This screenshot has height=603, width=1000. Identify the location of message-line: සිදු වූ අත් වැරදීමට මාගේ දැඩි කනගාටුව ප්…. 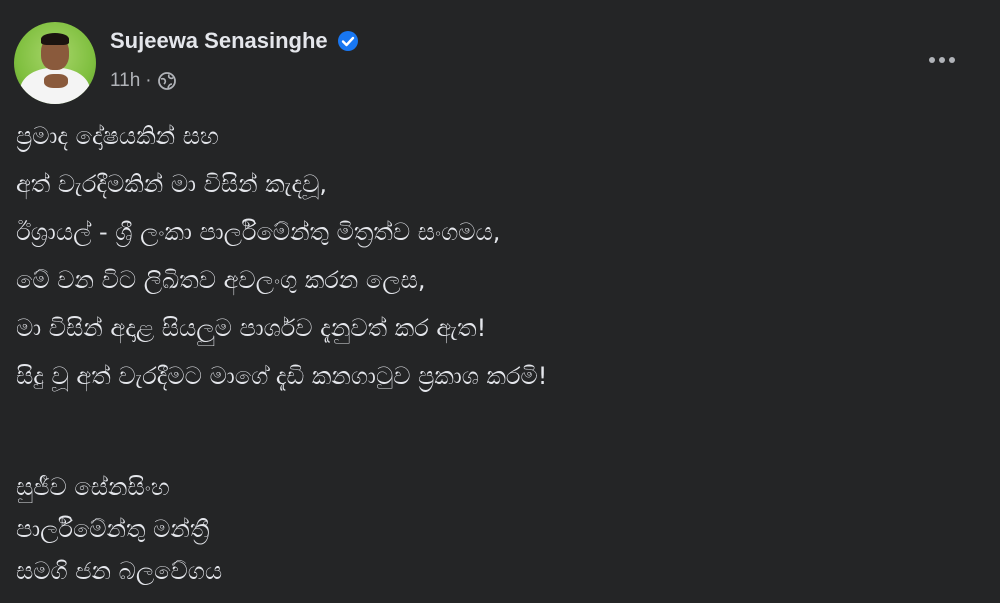
(282, 376).